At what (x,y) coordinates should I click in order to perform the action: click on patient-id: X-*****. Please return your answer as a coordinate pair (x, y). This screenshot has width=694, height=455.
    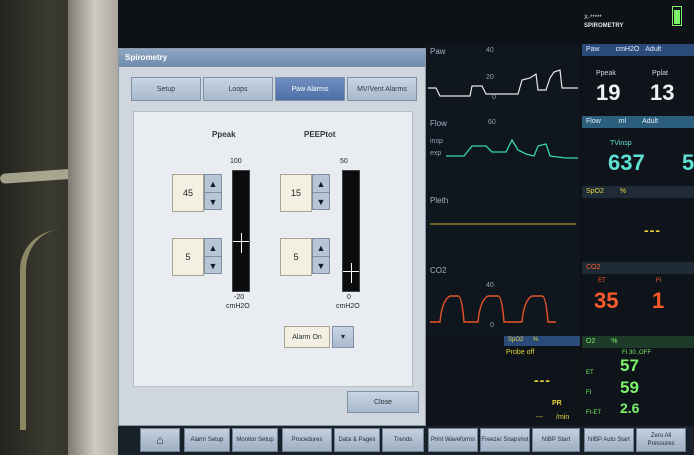
    Looking at the image, I should click on (593, 18).